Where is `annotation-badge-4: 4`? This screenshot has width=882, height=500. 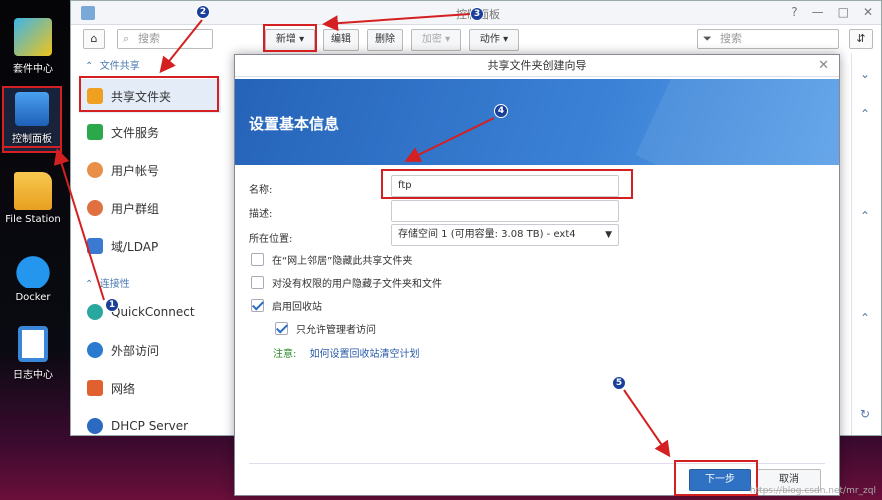 annotation-badge-4: 4 is located at coordinates (501, 111).